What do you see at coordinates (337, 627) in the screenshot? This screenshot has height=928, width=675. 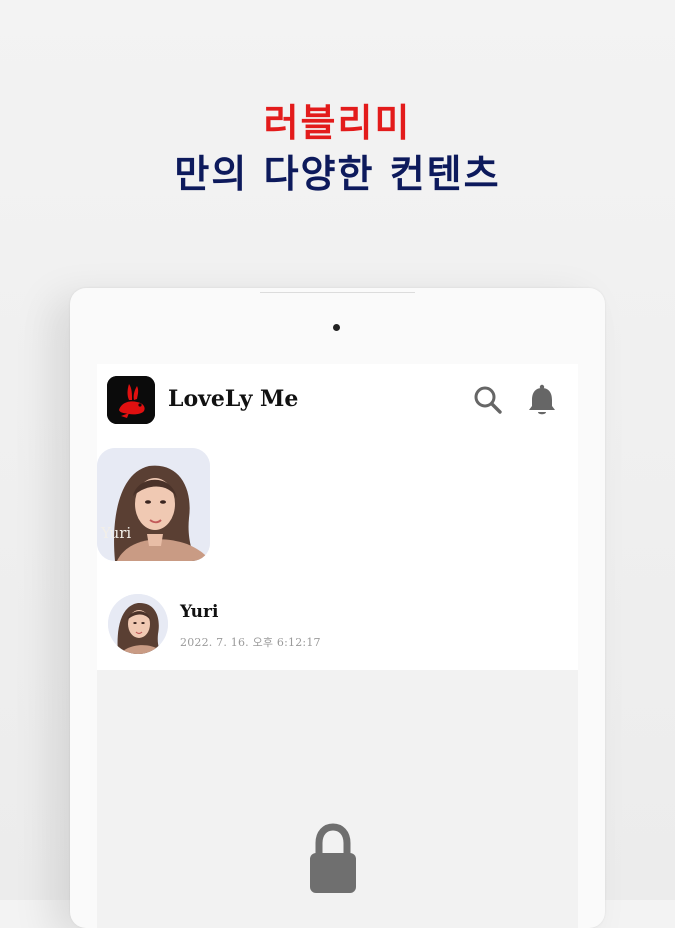 I see `post-header: Yuri 2022. 7. 16. 오후 6:12:17` at bounding box center [337, 627].